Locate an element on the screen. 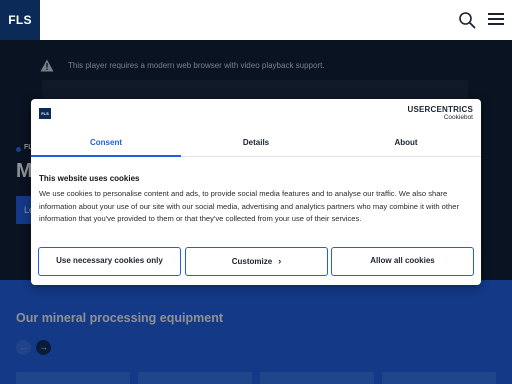 The height and width of the screenshot is (384, 512). dialog-heading: This website uses cookies is located at coordinates (89, 178).